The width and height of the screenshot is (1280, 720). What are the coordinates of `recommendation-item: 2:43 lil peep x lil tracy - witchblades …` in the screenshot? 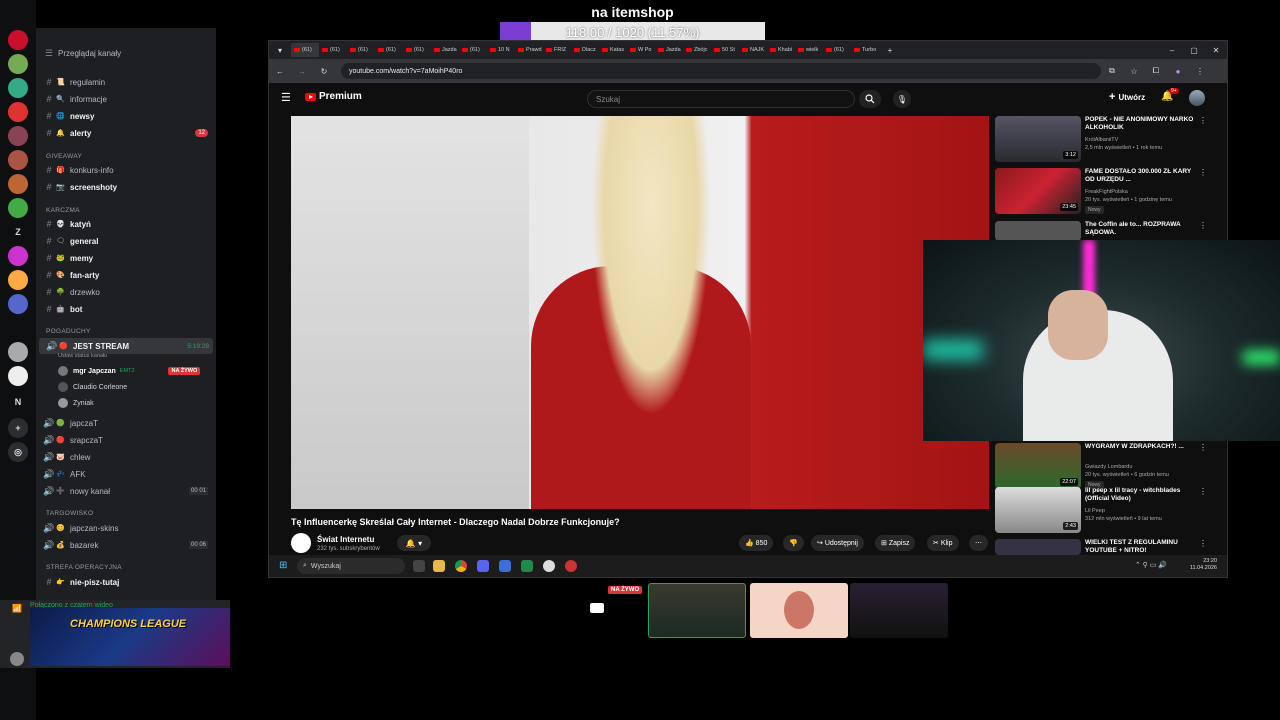 It's located at (1105, 513).